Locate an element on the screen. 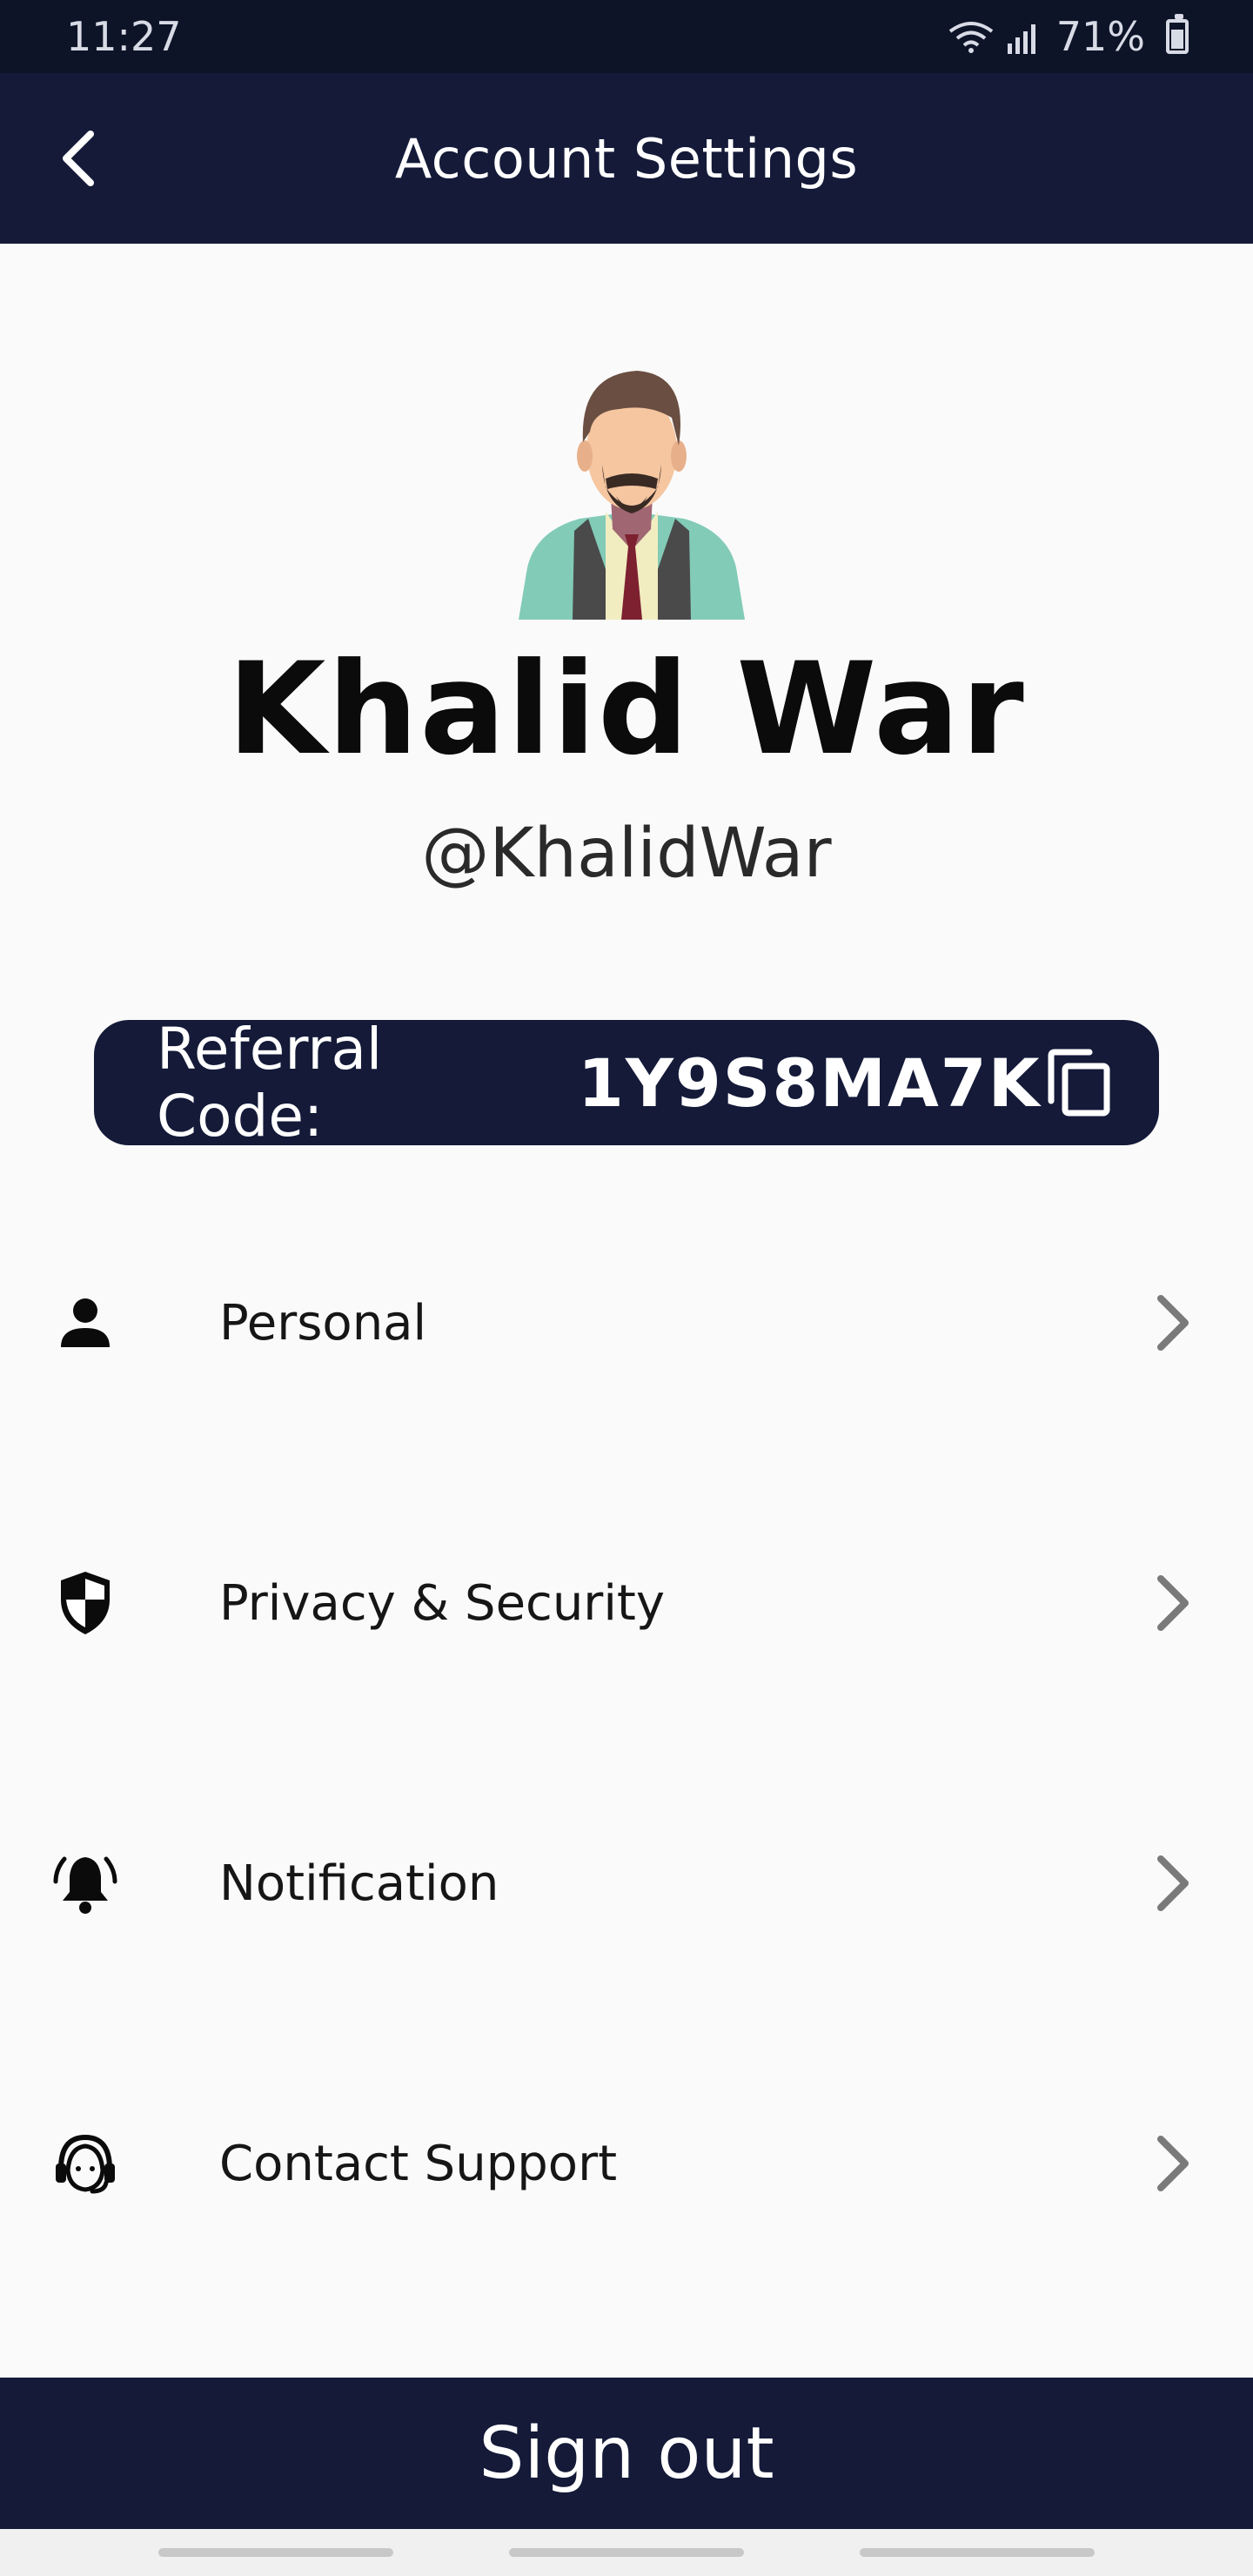 The image size is (1253, 2576). status-bar: 11:27 71% is located at coordinates (626, 37).